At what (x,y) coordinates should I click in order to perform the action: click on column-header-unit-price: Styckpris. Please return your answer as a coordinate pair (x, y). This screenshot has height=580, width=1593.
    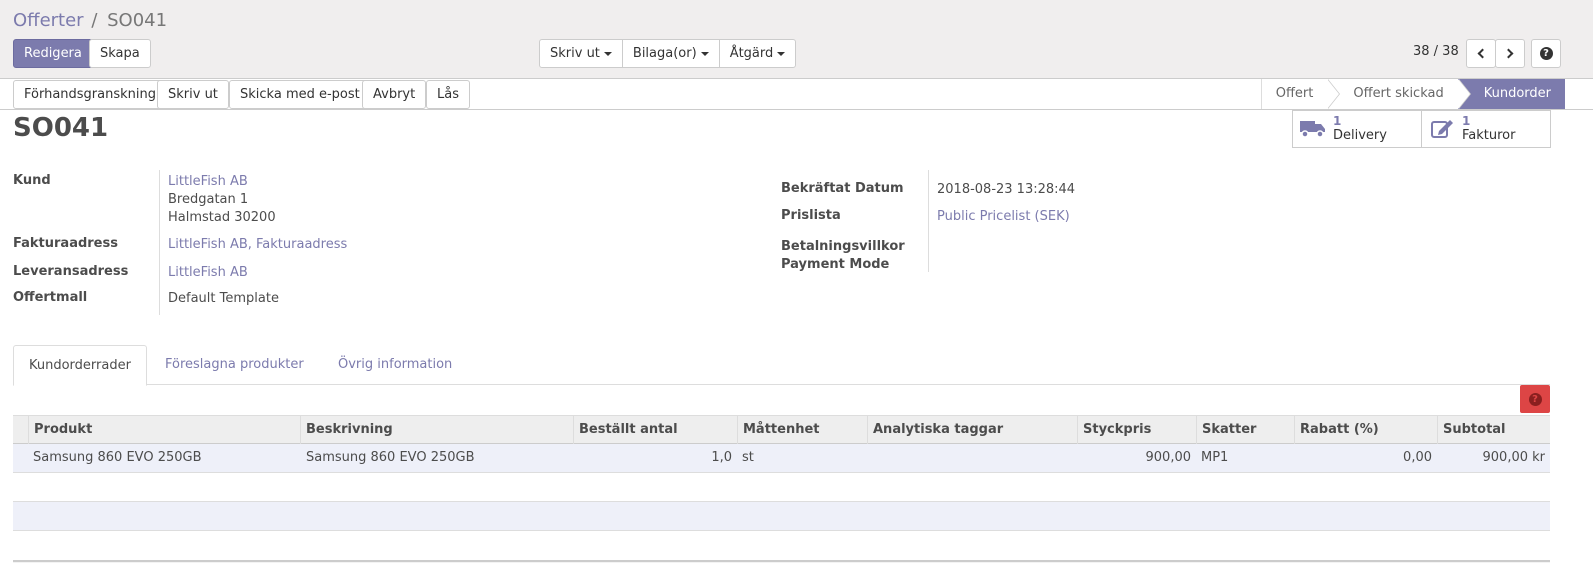
    Looking at the image, I should click on (1136, 430).